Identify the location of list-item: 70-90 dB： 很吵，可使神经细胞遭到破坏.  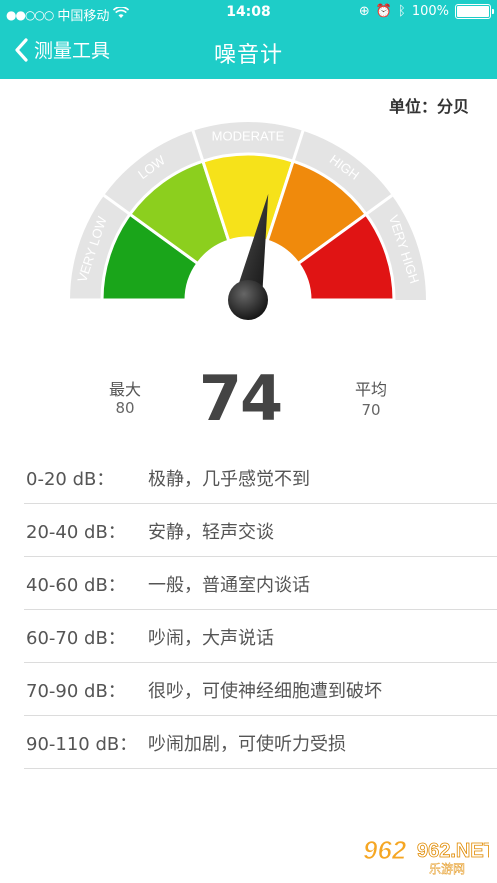
(260, 689).